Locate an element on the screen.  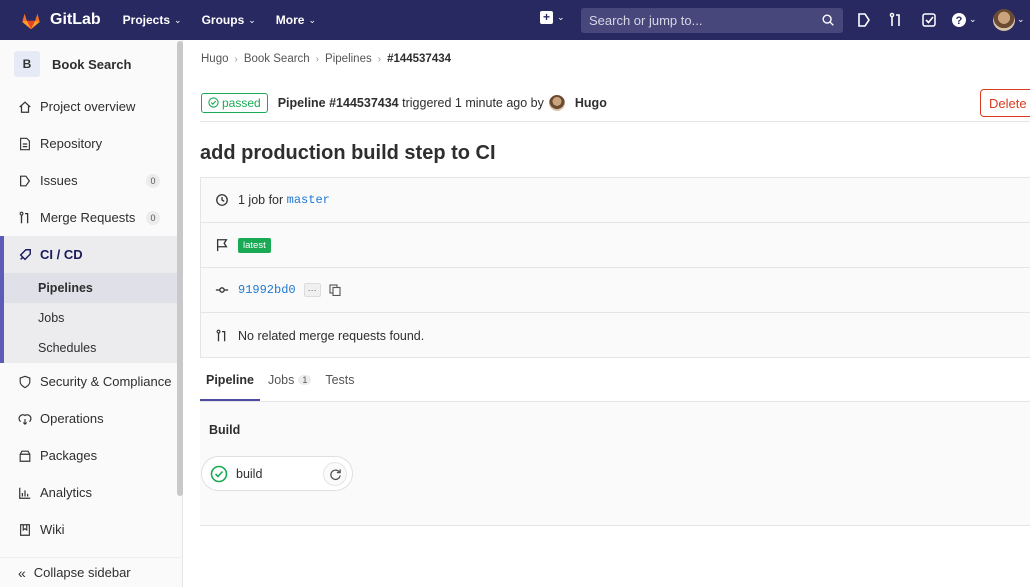
collapse-sidebar-button: « Collapse sidebar is located at coordinates (91, 572).